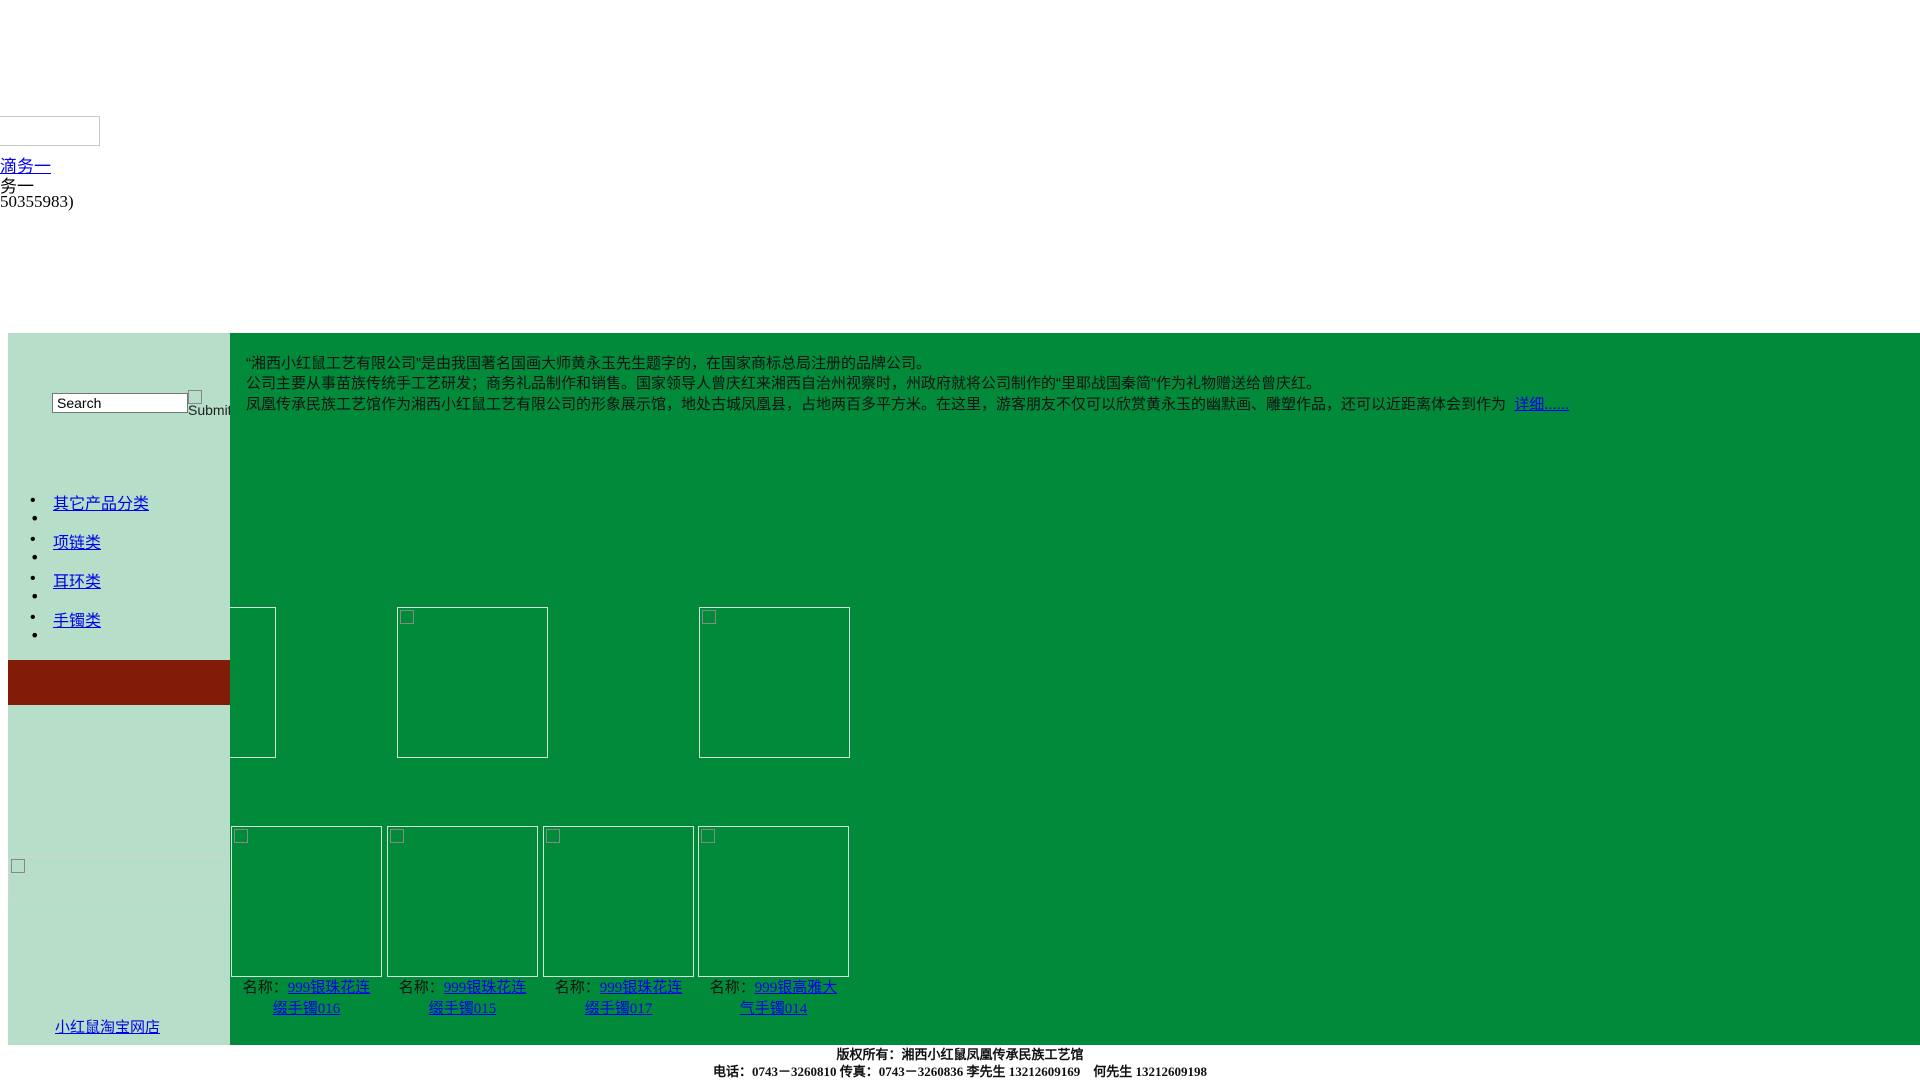  What do you see at coordinates (50, 131) in the screenshot?
I see `top-text-input` at bounding box center [50, 131].